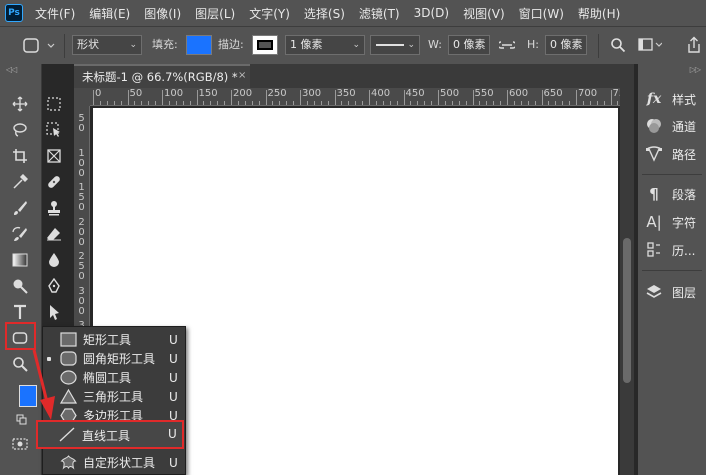 The image size is (706, 475). Describe the element at coordinates (38, 46) in the screenshot. I see `tool-preset-picker` at that location.